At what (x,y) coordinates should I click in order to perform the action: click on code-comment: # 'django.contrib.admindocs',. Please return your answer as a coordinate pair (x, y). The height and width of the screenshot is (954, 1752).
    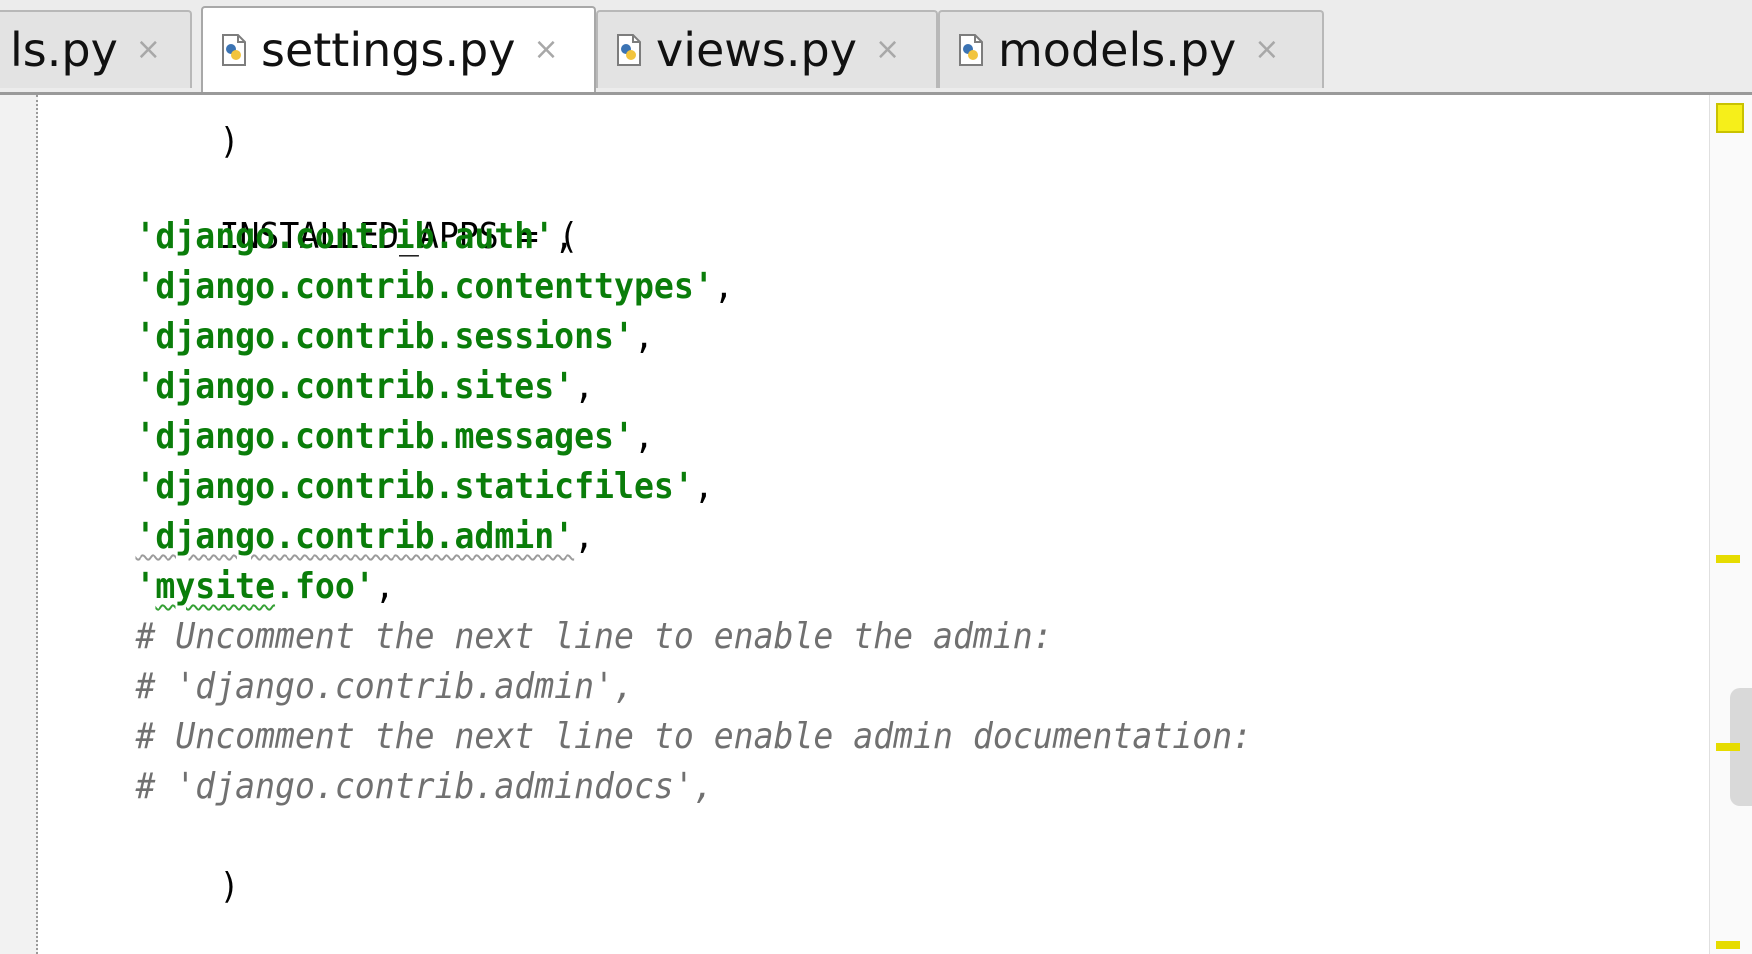
    Looking at the image, I should click on (424, 786).